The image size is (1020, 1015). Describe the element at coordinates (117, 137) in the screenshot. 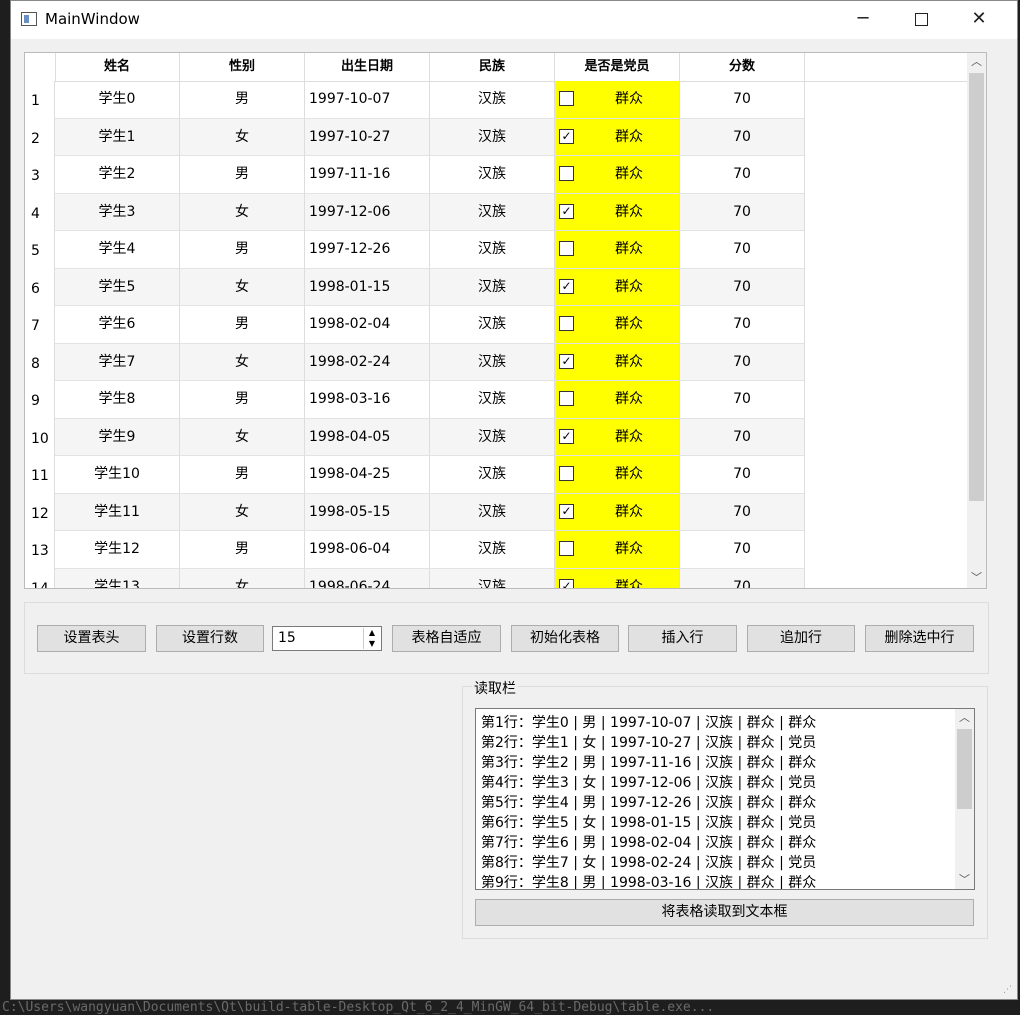

I see `cell-name: 学生1` at that location.